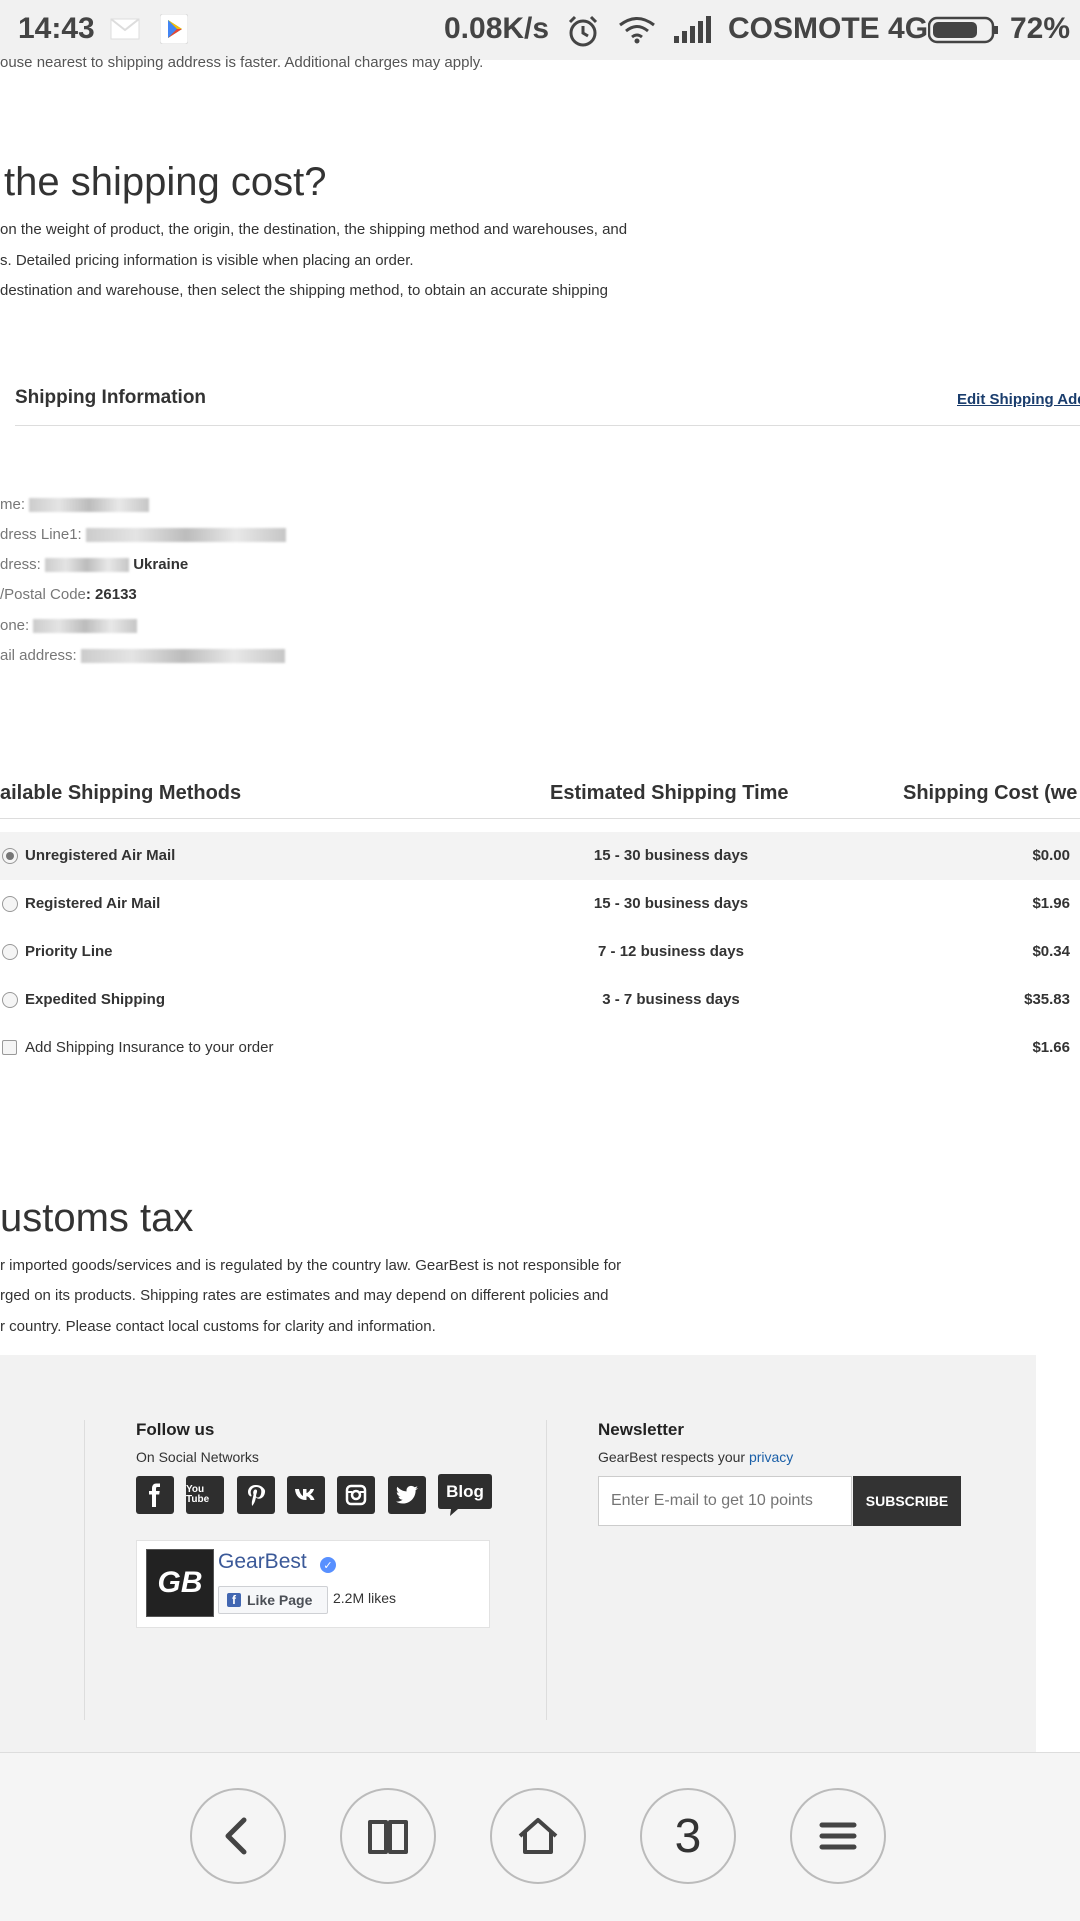 The width and height of the screenshot is (1080, 1921). I want to click on column-header-method: ailable Shipping Methods, so click(121, 793).